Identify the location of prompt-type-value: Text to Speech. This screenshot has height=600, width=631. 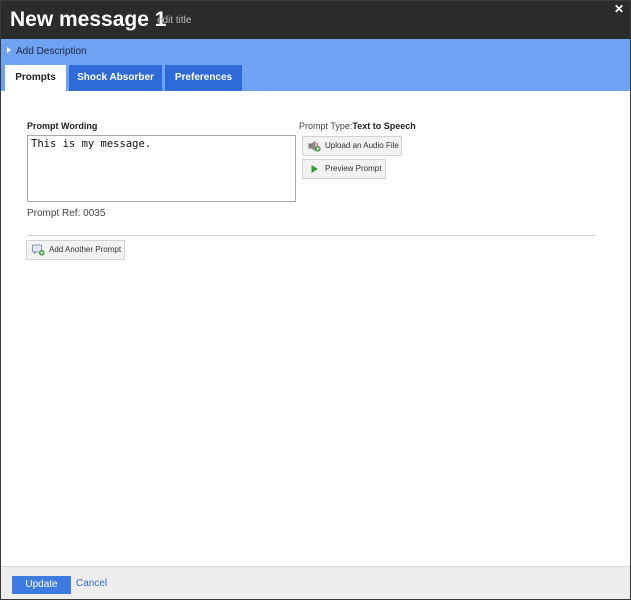
(384, 126).